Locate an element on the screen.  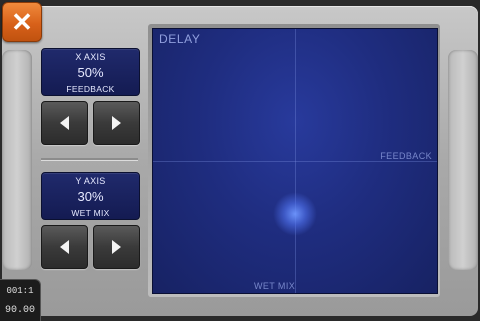
y-axis-display: Y AXIS 30% WET MIX is located at coordinates (90, 196).